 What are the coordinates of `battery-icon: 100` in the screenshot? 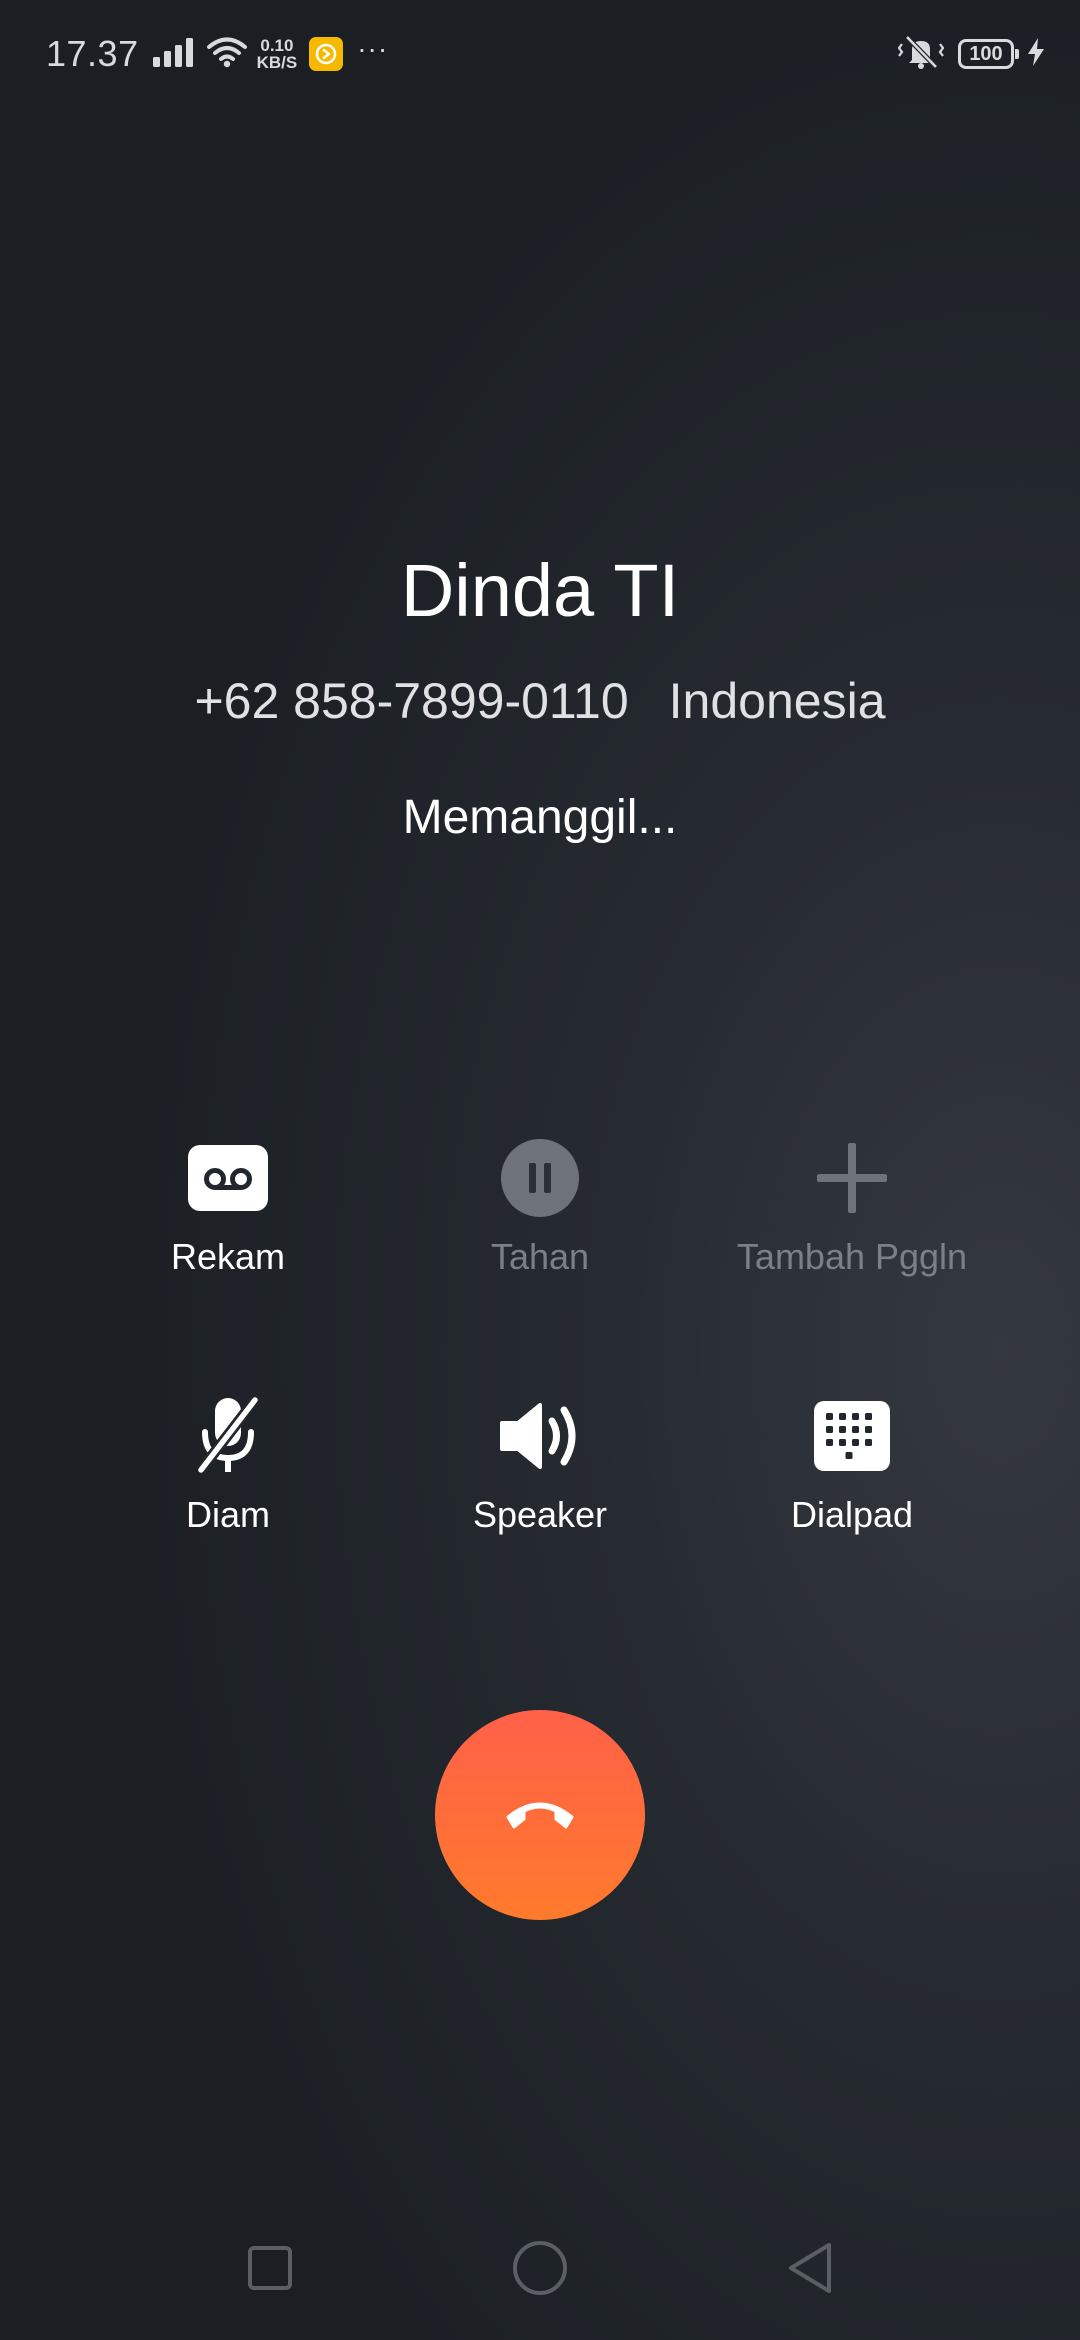 It's located at (988, 54).